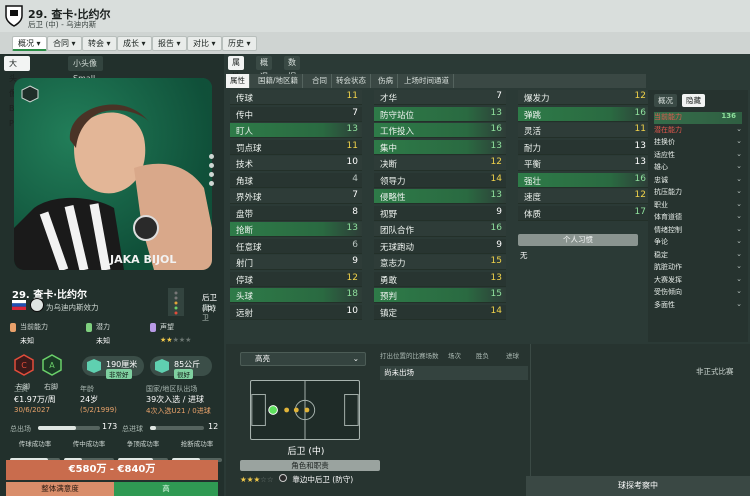 The height and width of the screenshot is (496, 750). I want to click on hidden-attribute-row: 雄心 ⌄, so click(698, 168).